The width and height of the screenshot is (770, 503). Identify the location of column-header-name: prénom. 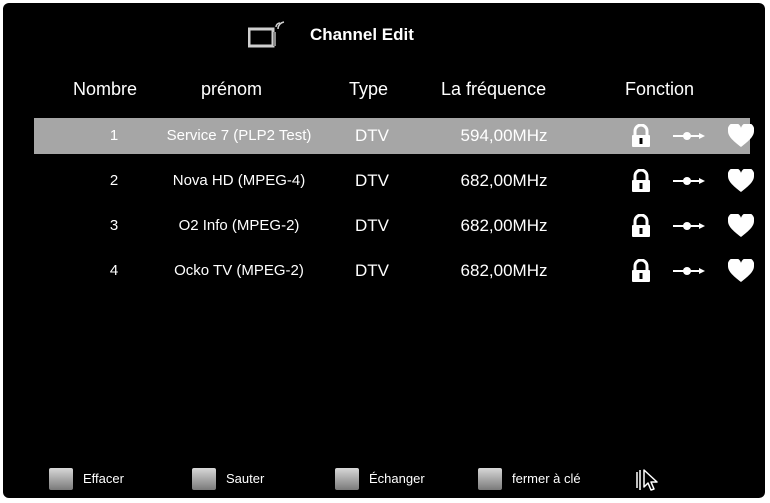
(232, 89).